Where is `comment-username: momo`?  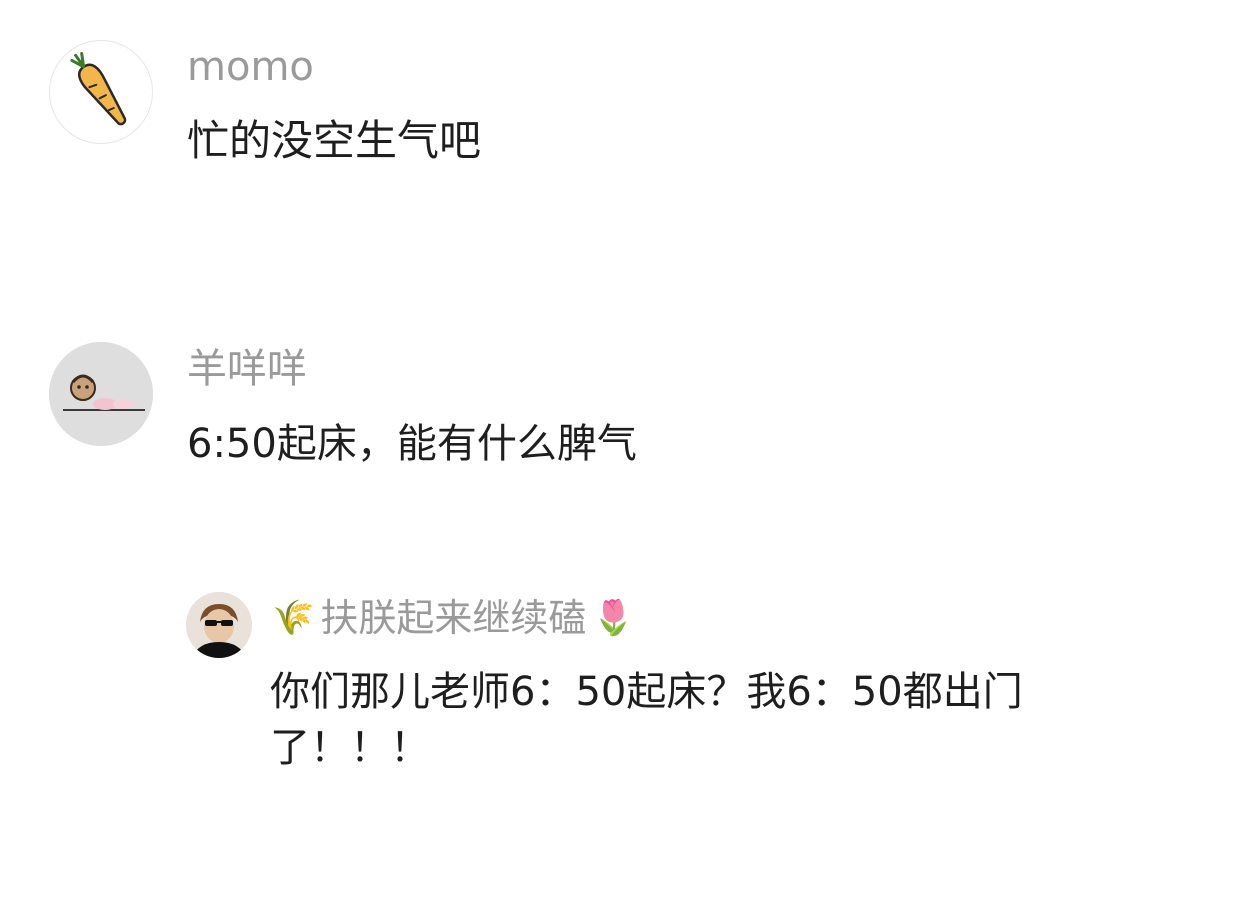 comment-username: momo is located at coordinates (250, 67).